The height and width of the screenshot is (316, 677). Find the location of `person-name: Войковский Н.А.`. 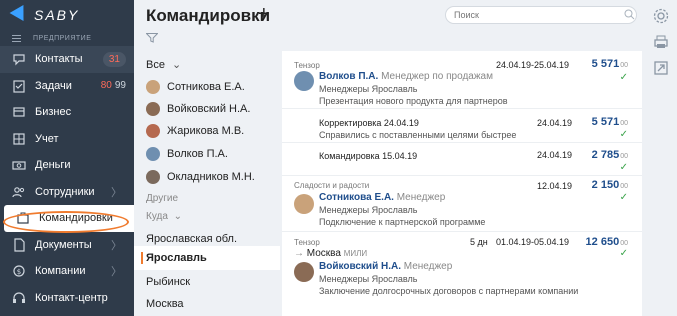

person-name: Войковский Н.А. is located at coordinates (209, 109).